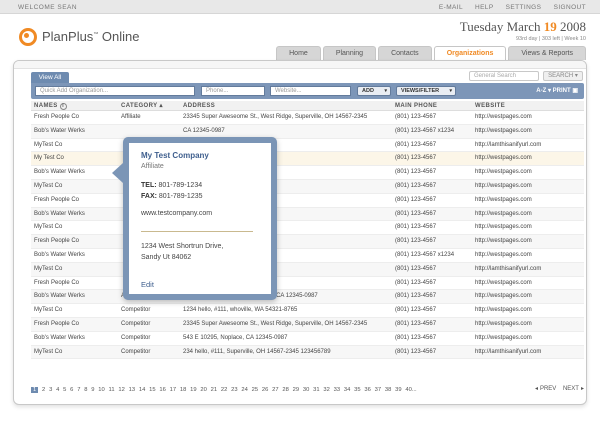  Describe the element at coordinates (562, 91) in the screenshot. I see `print-button: PRINT` at that location.